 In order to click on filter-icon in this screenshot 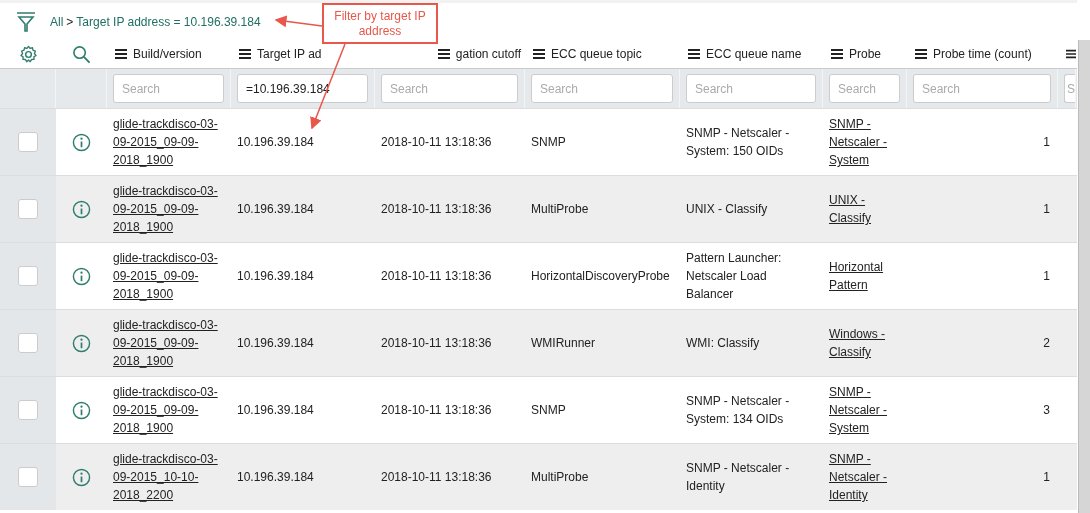, I will do `click(26, 21)`.